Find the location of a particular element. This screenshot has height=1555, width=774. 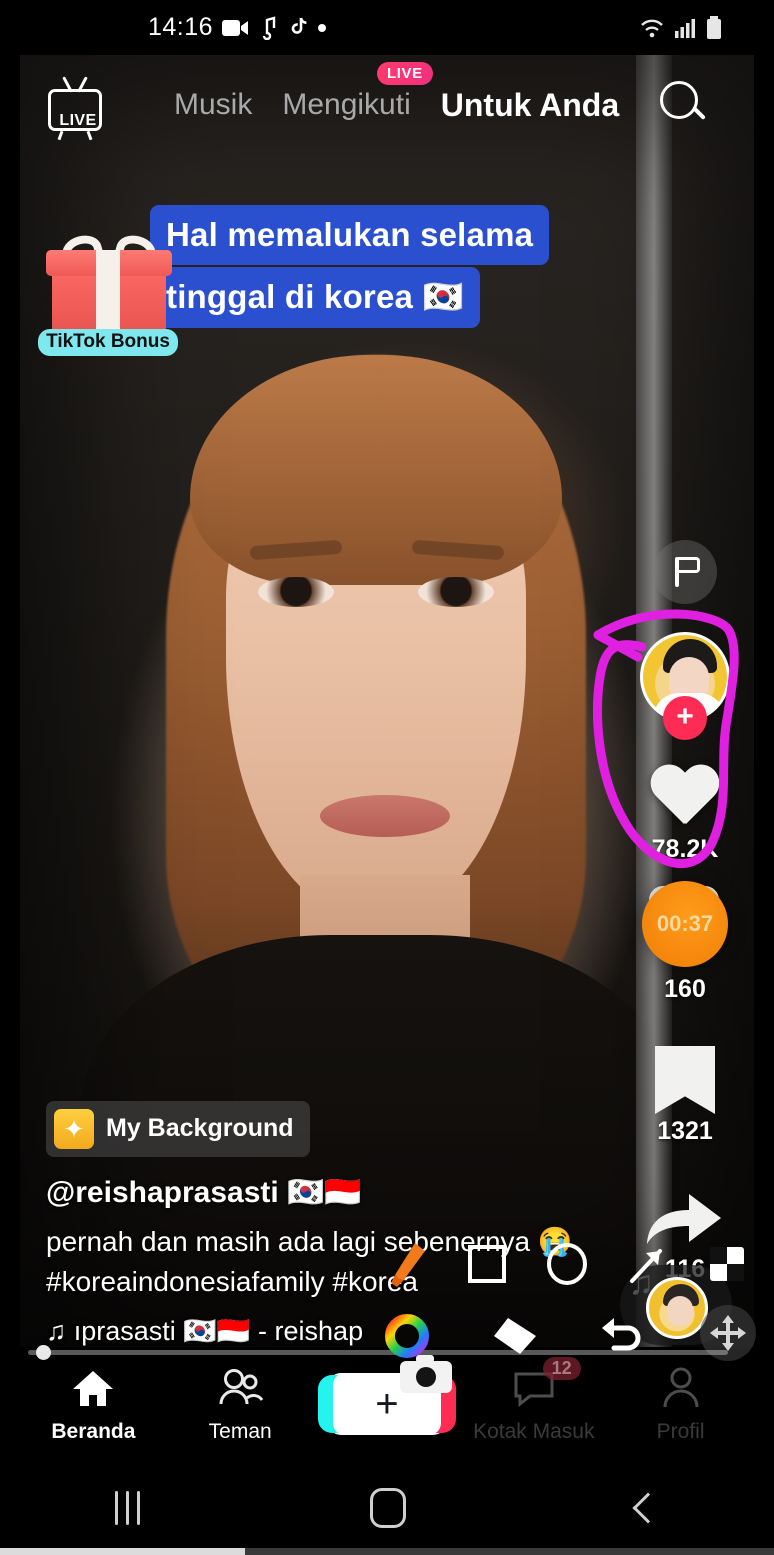

magic-wand-icon is located at coordinates (74, 1128).